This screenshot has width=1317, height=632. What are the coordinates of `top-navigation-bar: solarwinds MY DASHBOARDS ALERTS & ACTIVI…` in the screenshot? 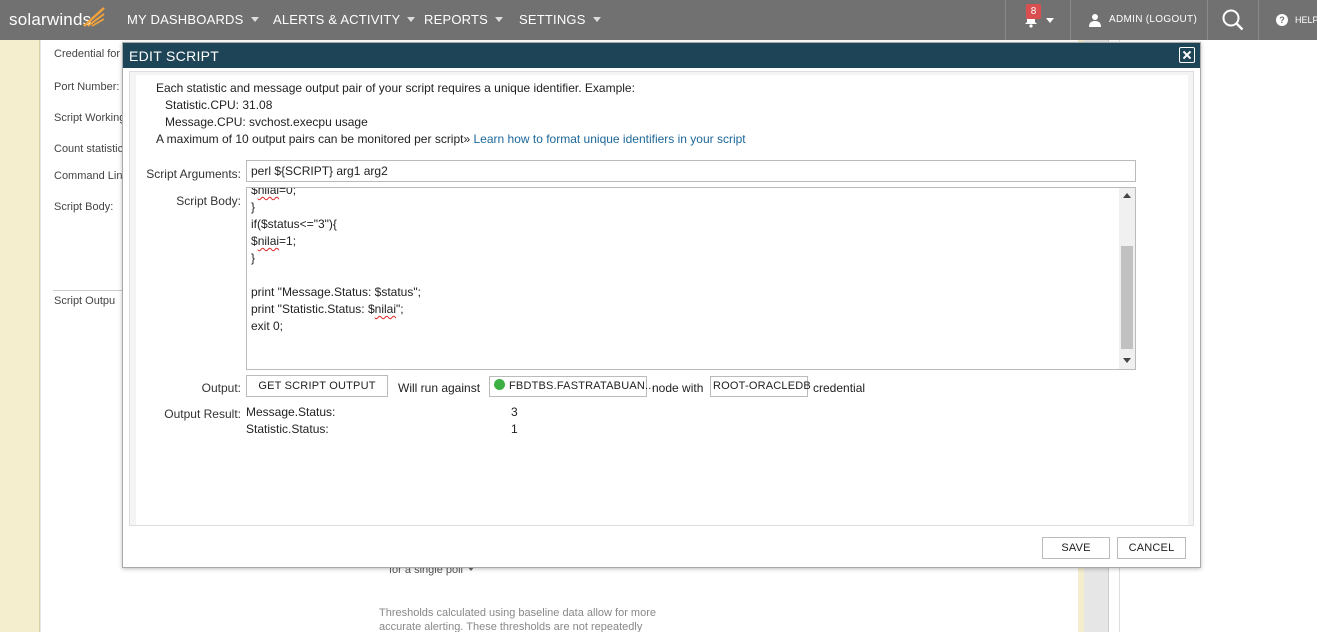 It's located at (658, 20).